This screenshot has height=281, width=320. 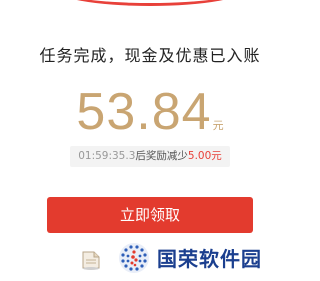 I want to click on reward-amount-value: 53.84, so click(x=144, y=112).